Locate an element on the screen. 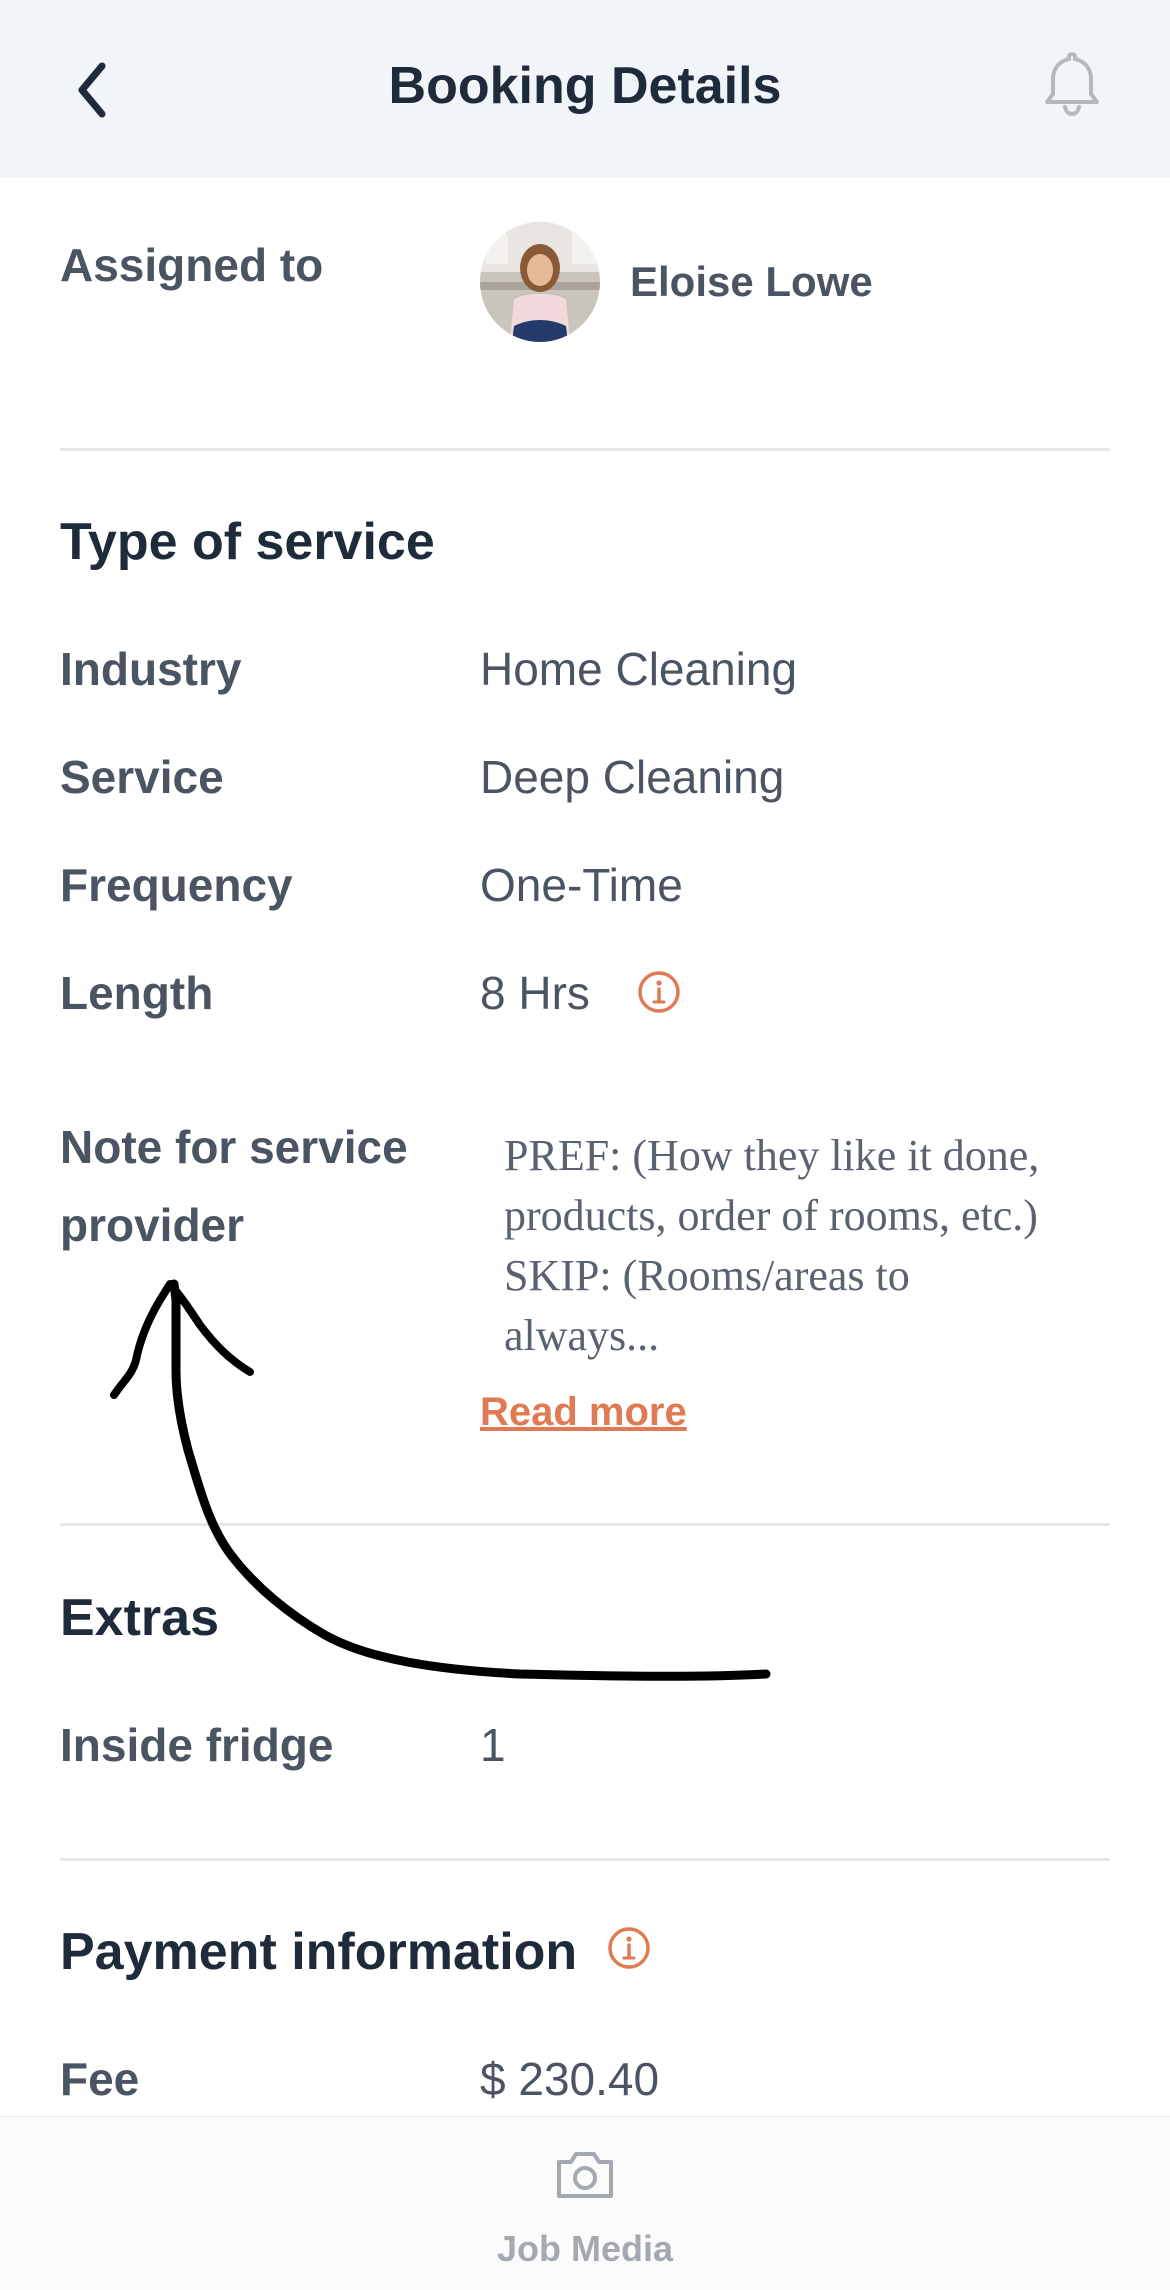 This screenshot has height=2290, width=1170. camera-icon is located at coordinates (585, 2175).